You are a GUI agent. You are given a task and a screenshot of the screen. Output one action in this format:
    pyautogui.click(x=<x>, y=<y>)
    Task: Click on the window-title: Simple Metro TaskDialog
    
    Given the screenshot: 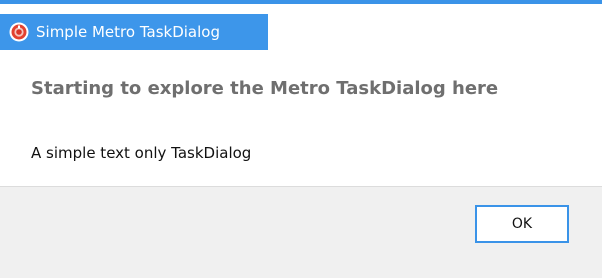 What is the action you would take?
    pyautogui.click(x=128, y=32)
    